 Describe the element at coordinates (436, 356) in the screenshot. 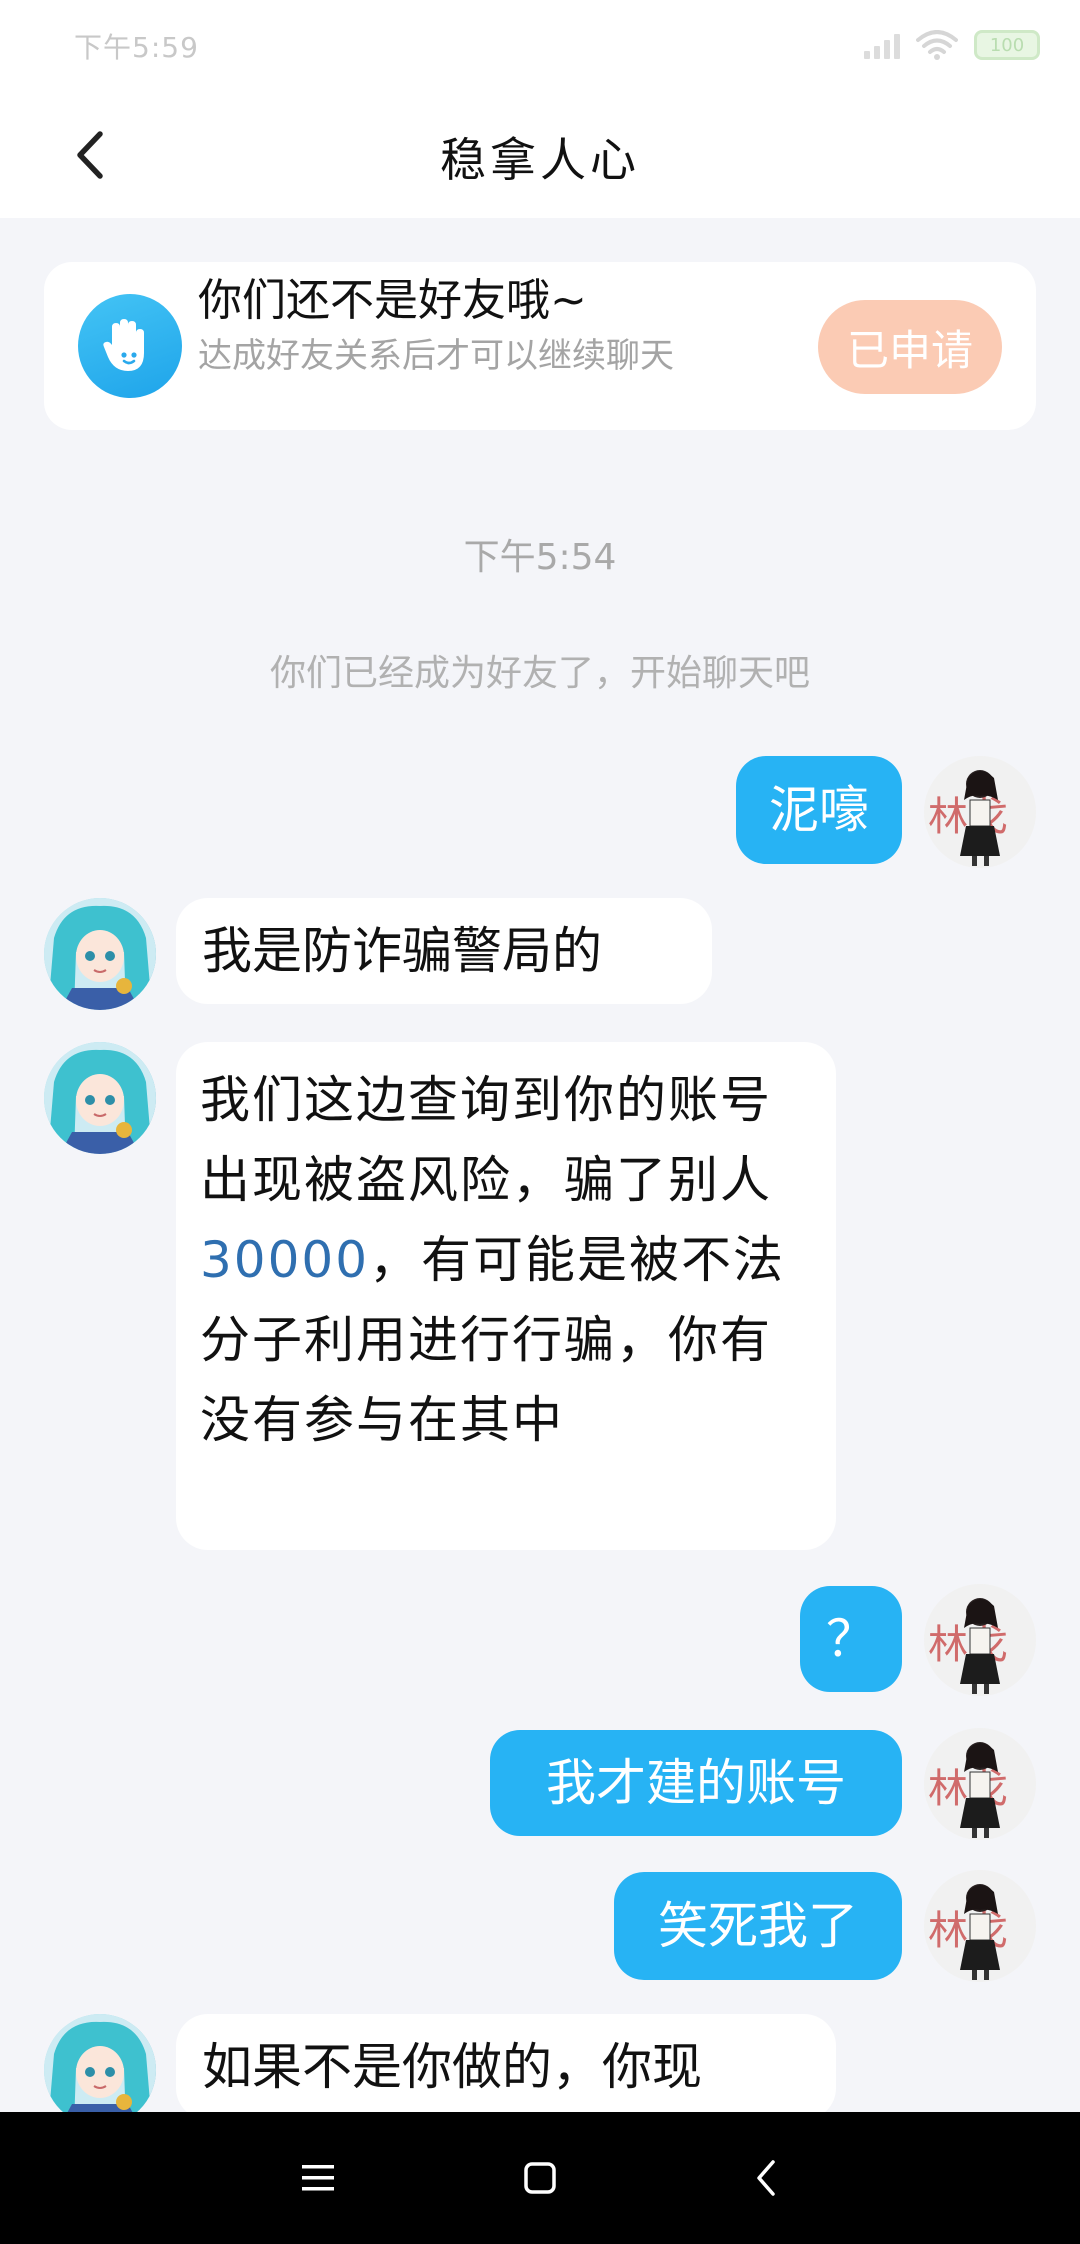

I see `notice-description: 达成好友关系后才可以继续聊天` at that location.